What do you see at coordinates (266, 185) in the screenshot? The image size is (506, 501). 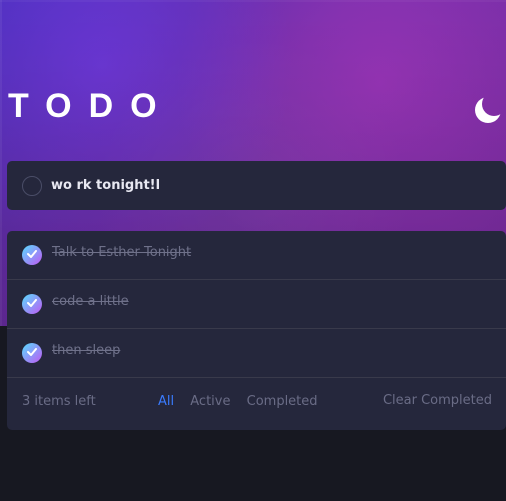 I see `new-todo-input` at bounding box center [266, 185].